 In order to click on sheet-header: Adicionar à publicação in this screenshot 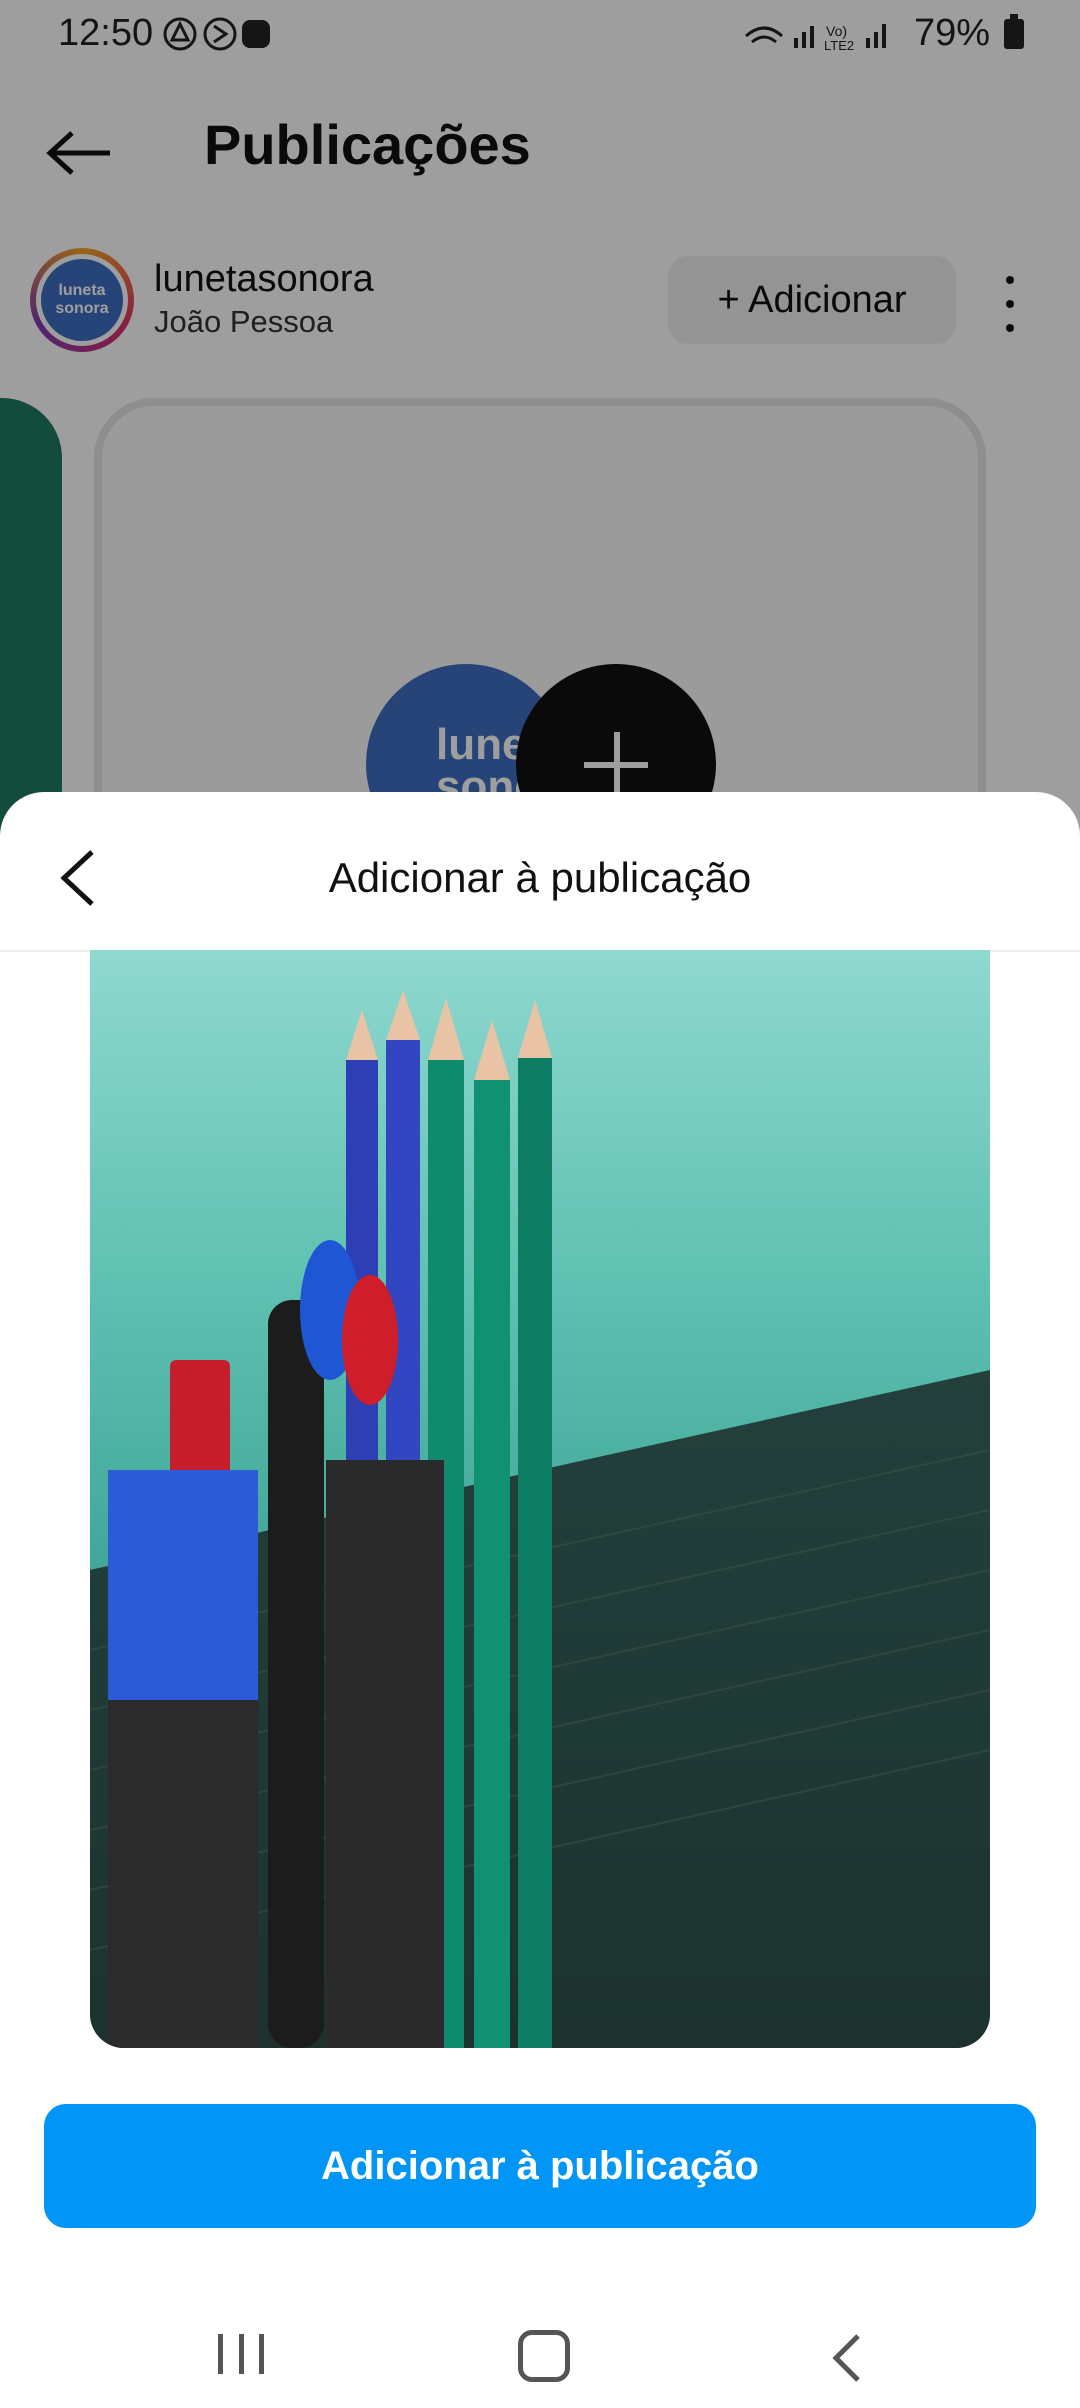, I will do `click(540, 872)`.